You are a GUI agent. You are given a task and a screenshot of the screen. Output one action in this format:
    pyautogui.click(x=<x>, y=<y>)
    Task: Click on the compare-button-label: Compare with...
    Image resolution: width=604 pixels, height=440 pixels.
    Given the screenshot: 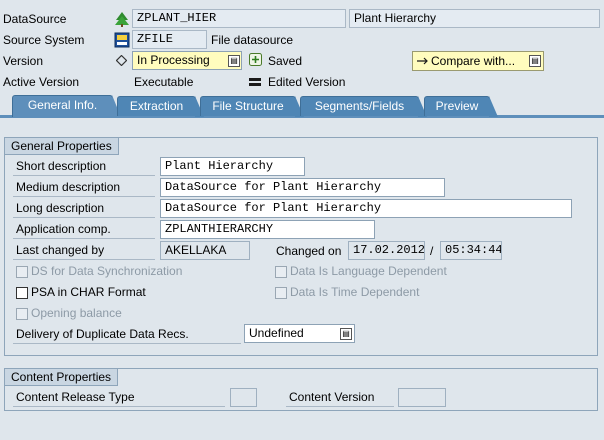 What is the action you would take?
    pyautogui.click(x=473, y=61)
    